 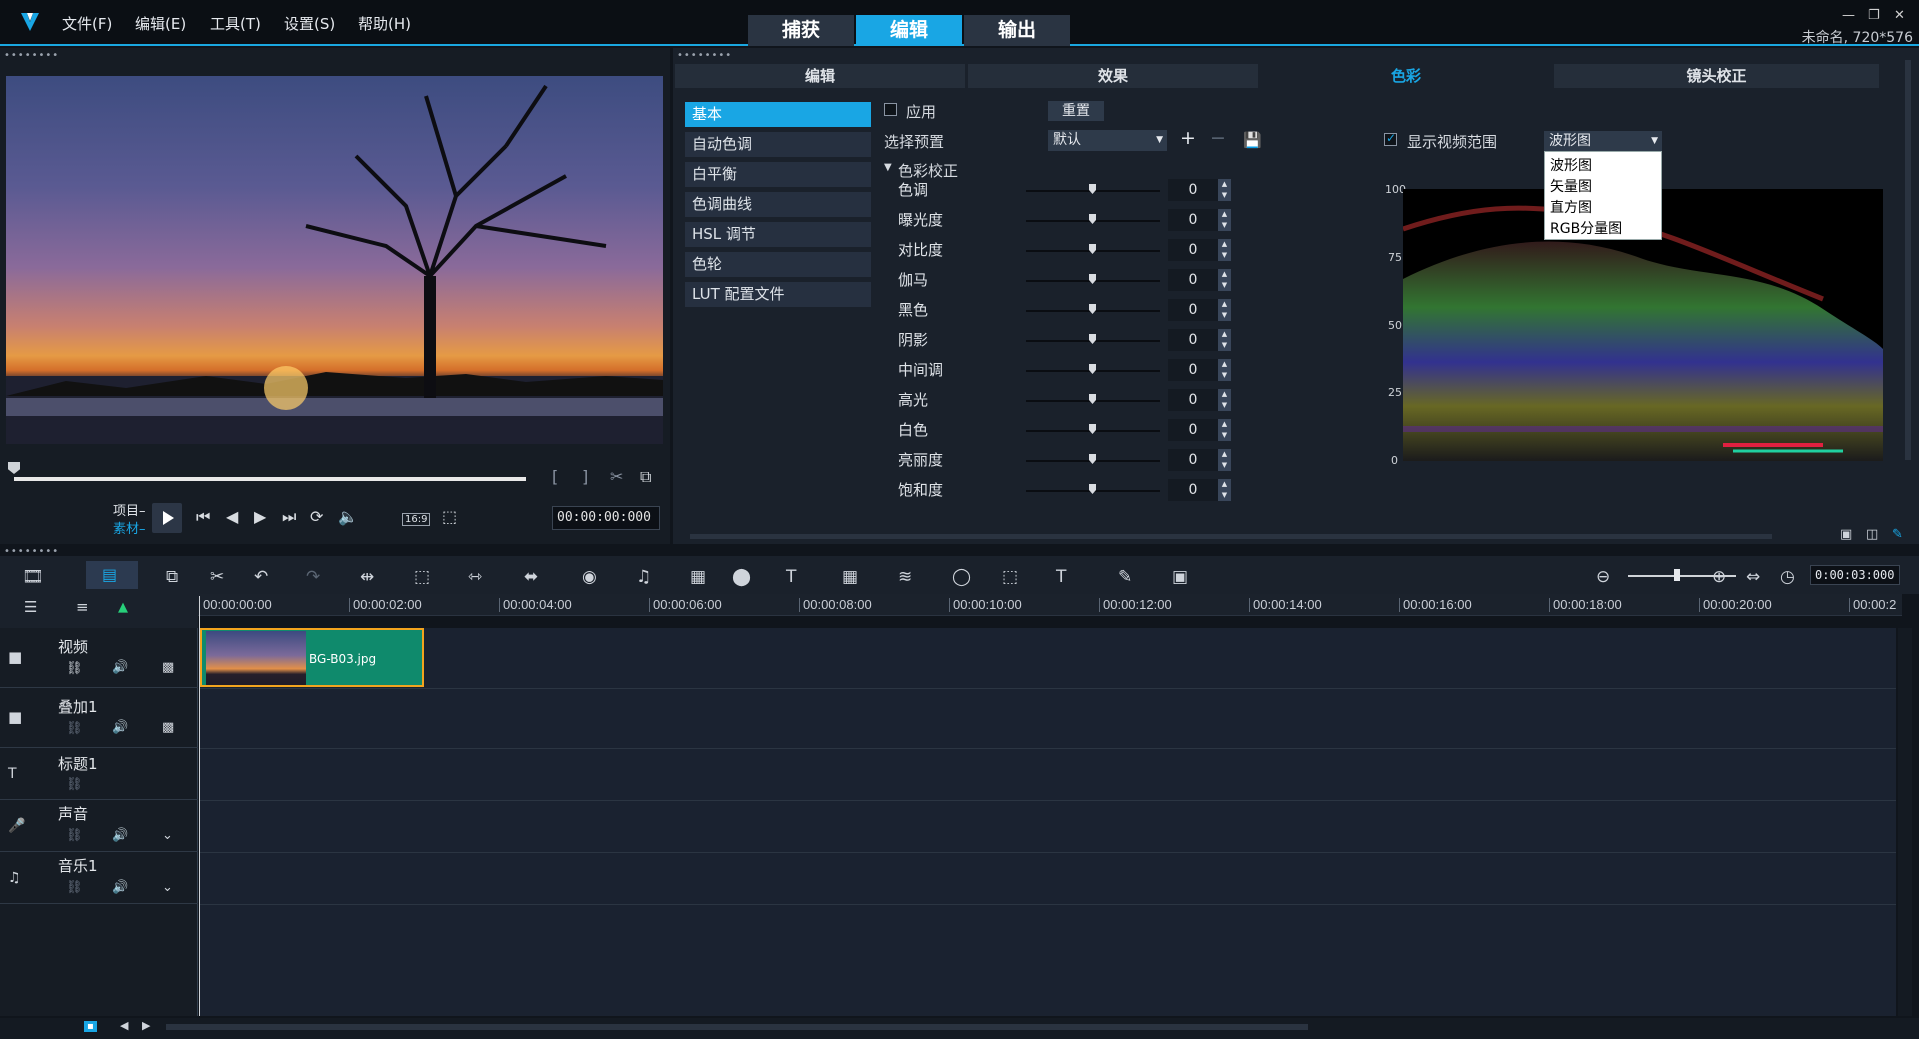 What do you see at coordinates (1231, 536) in the screenshot?
I see `panel-hscrollbar` at bounding box center [1231, 536].